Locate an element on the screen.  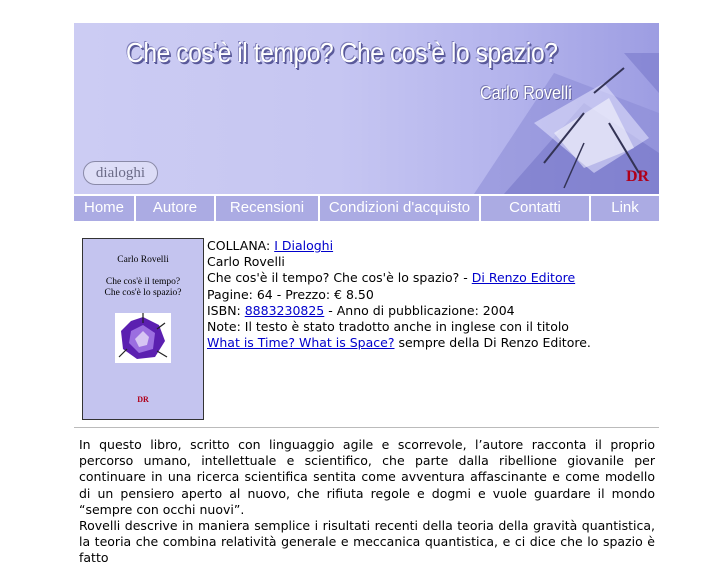
page-title: Che cos'è il tempo? Che cos'è lo spazio? is located at coordinates (342, 52).